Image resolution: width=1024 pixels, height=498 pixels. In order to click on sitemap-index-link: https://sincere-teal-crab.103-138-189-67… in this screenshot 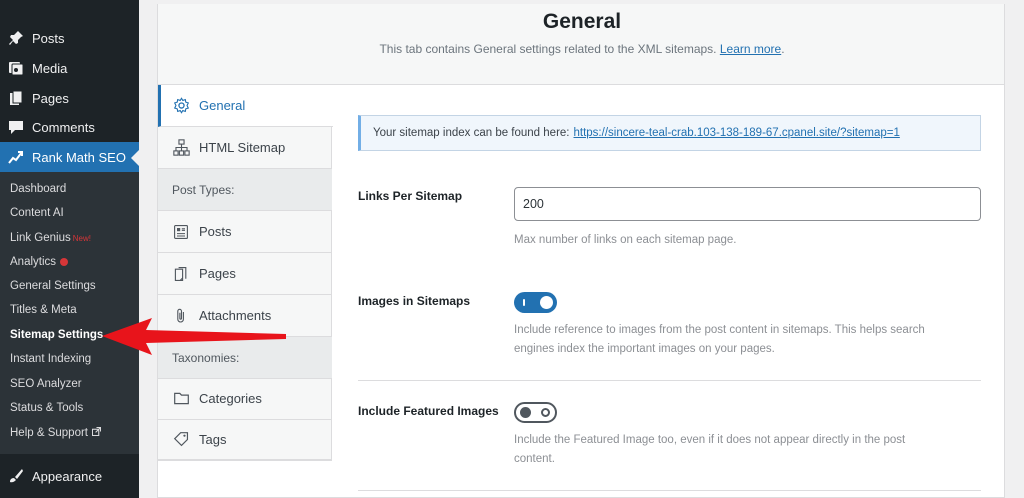, I will do `click(737, 133)`.